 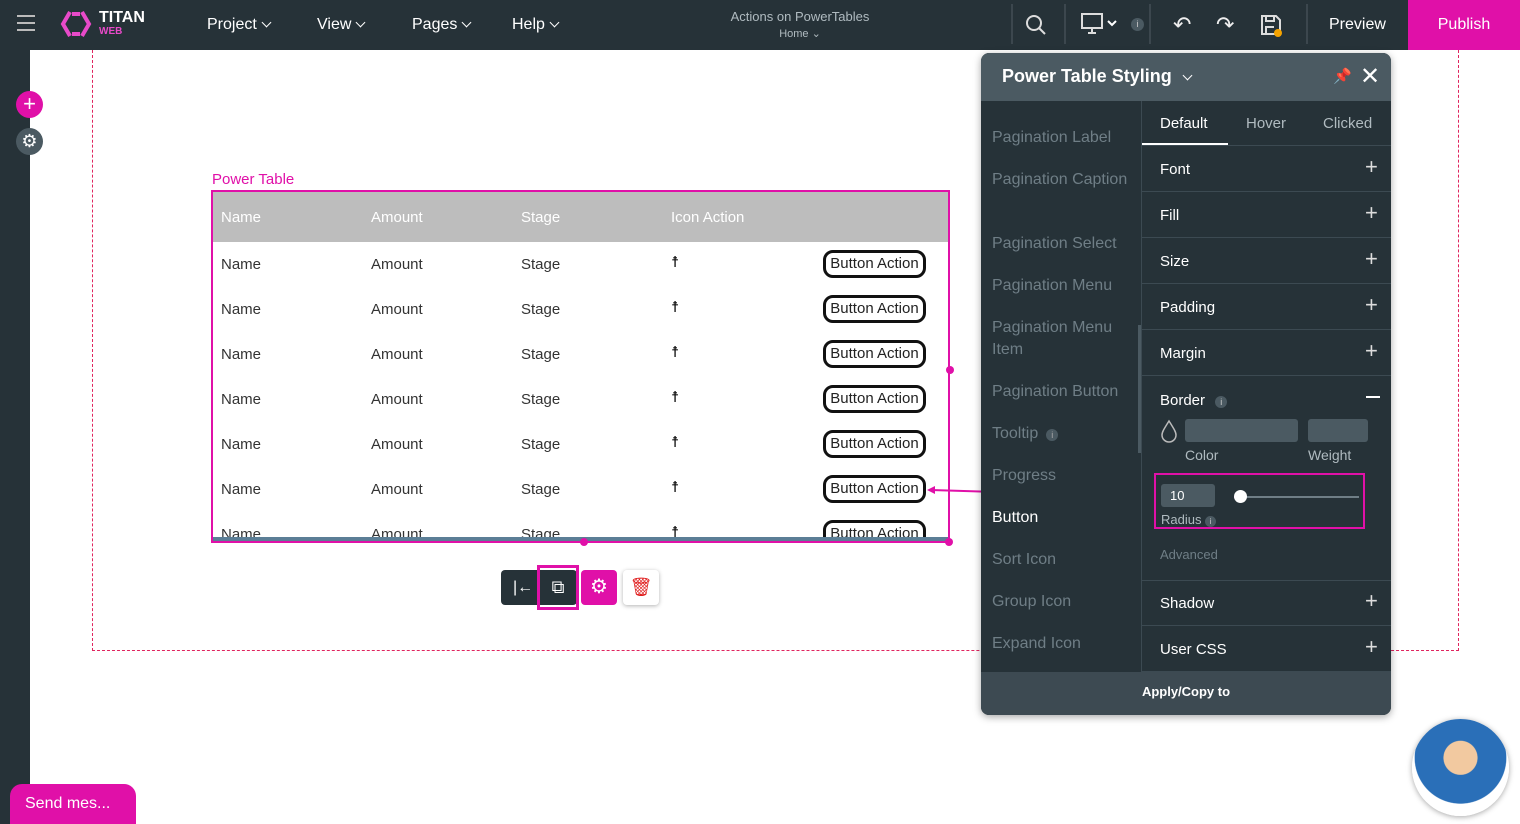 What do you see at coordinates (1181, 519) in the screenshot?
I see `radius-label-text: Radius` at bounding box center [1181, 519].